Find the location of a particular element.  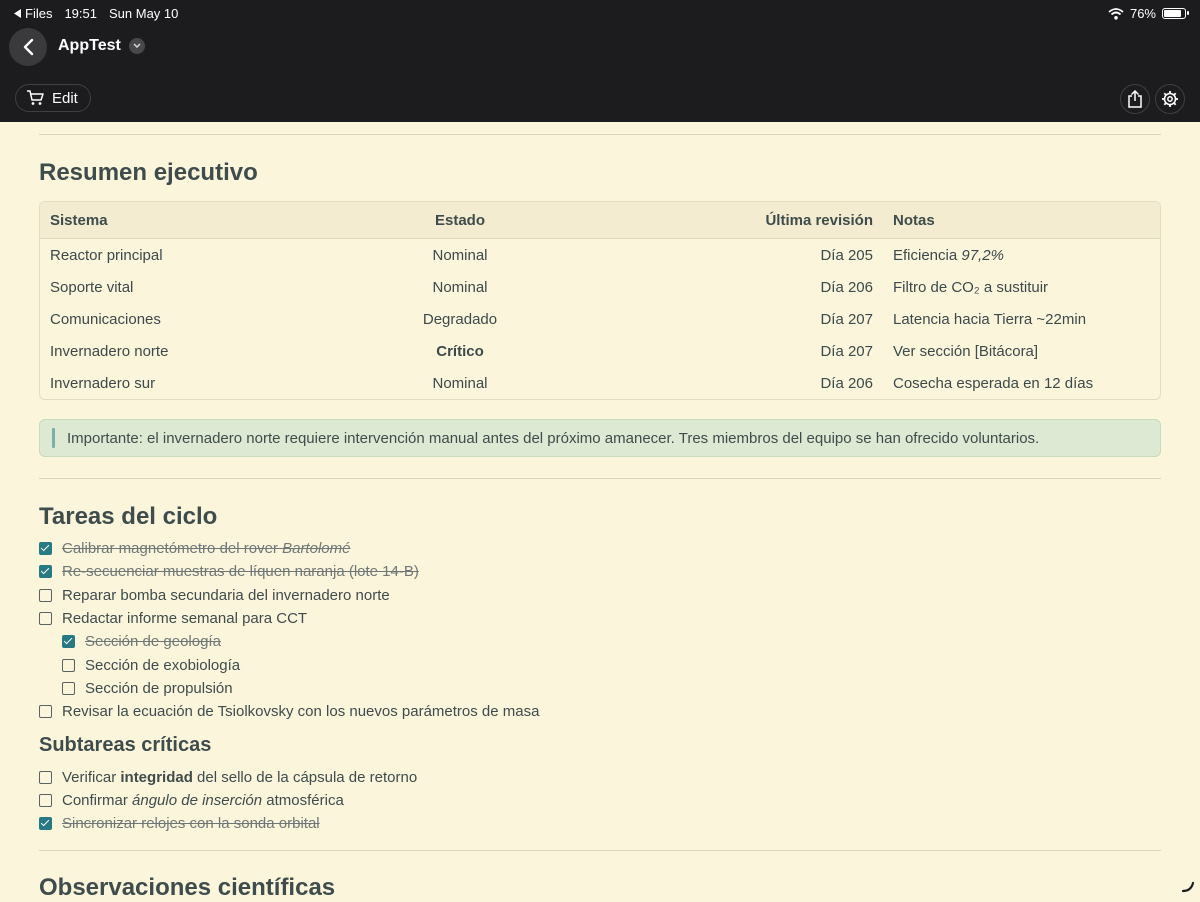

settings-button is located at coordinates (1170, 99).